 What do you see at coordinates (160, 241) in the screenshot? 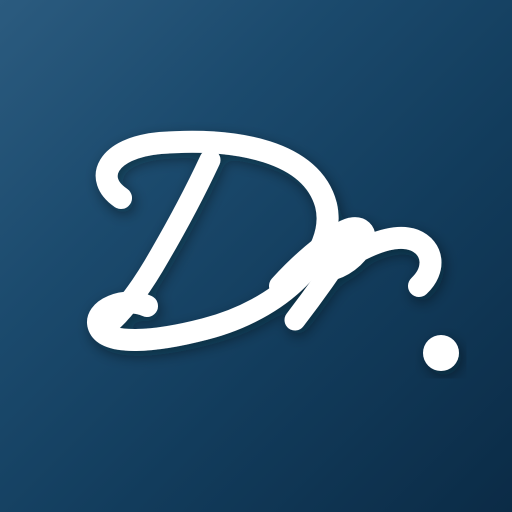
I see `letter-d-stem` at bounding box center [160, 241].